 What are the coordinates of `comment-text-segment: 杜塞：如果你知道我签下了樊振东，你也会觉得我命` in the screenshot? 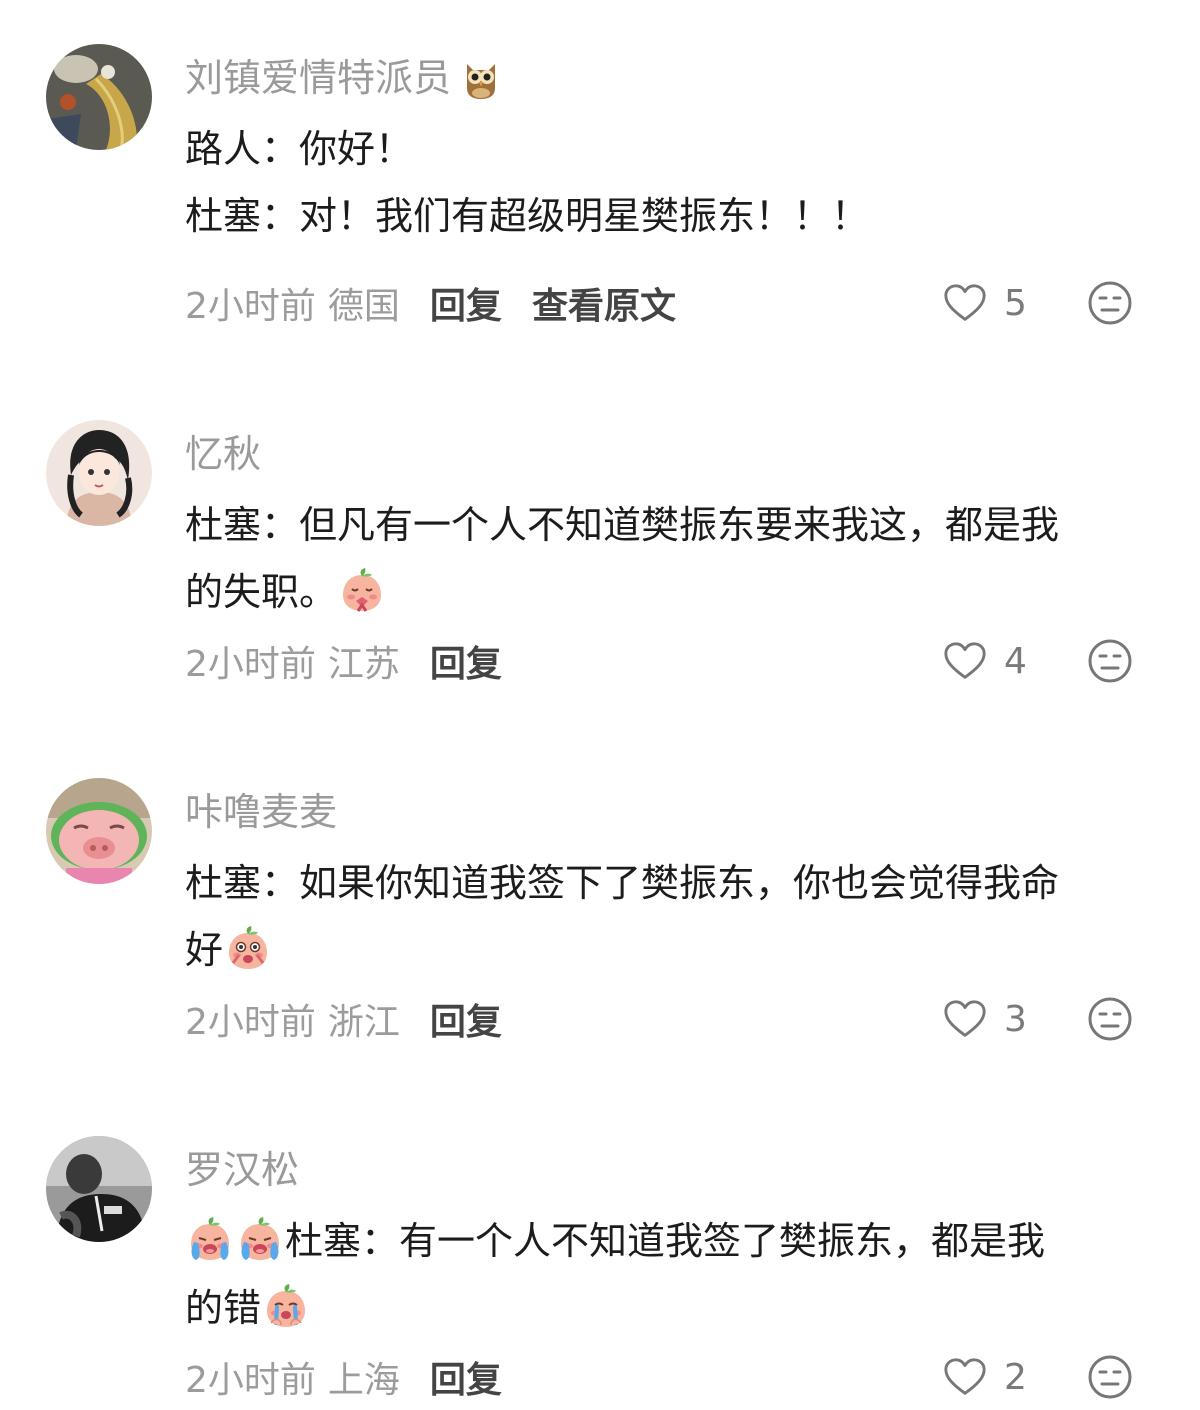 It's located at (622, 883).